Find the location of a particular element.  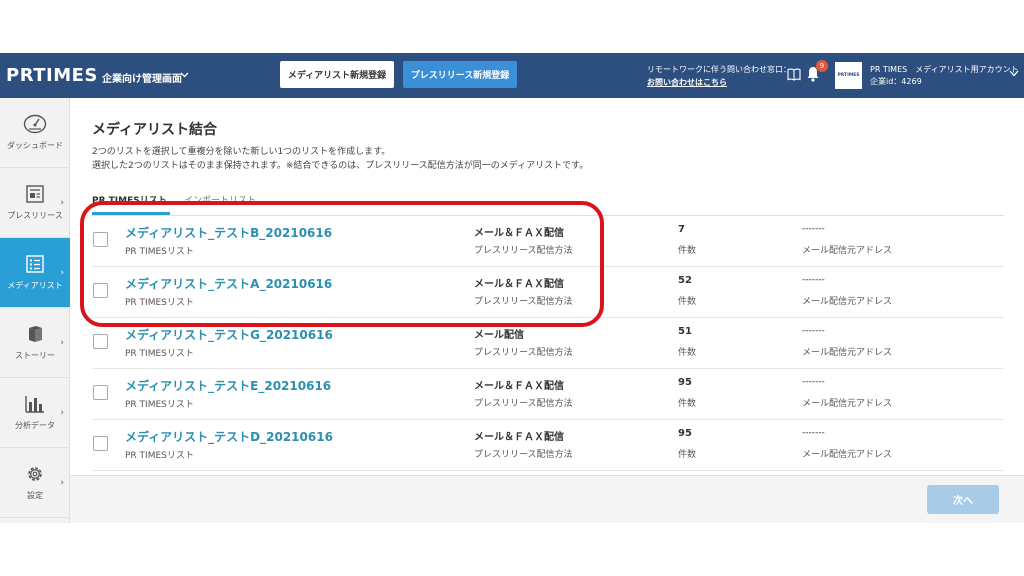

tab-import-list: インポートリスト is located at coordinates (220, 199).